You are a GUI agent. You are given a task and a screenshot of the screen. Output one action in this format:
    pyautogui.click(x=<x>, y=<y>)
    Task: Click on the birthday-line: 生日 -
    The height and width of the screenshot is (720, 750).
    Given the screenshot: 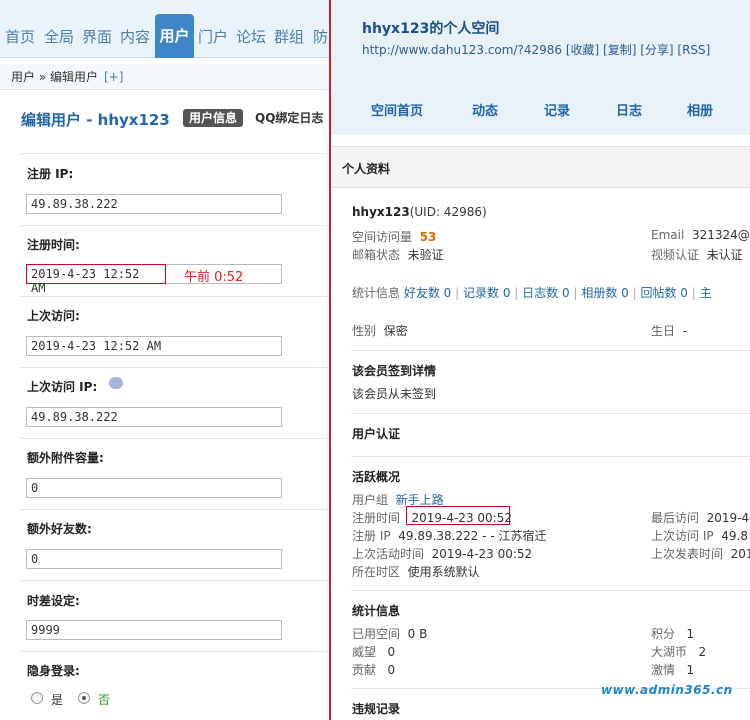 What is the action you would take?
    pyautogui.click(x=669, y=330)
    